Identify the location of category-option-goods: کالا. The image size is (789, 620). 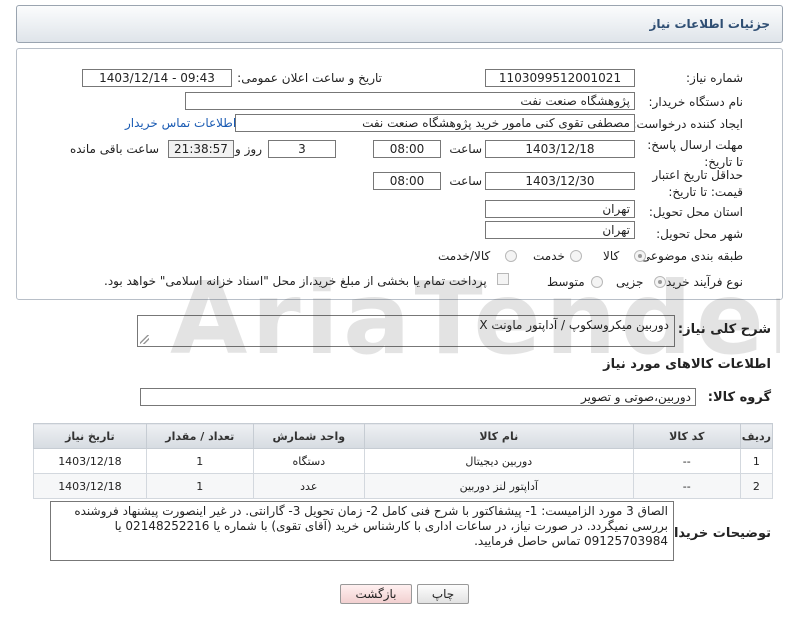
(611, 256).